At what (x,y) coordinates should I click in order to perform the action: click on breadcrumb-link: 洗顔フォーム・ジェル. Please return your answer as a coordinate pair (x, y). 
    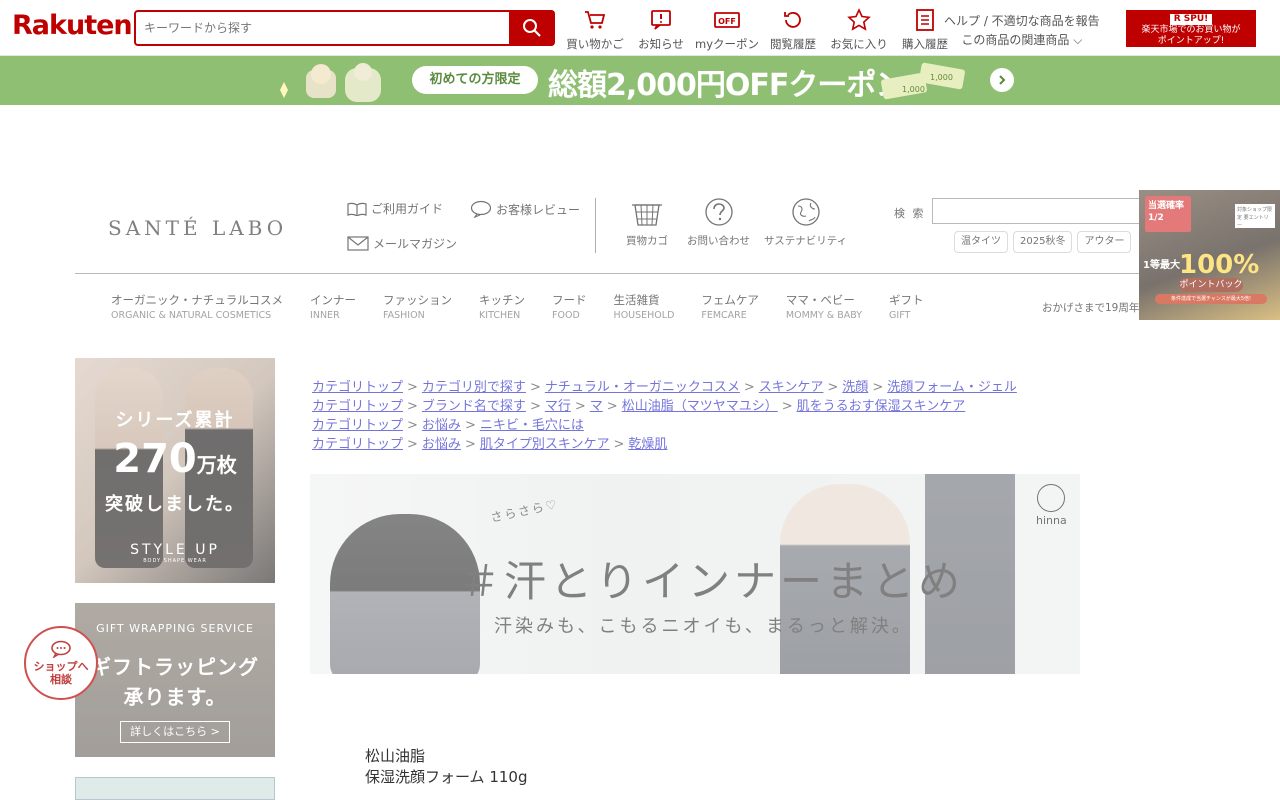
    Looking at the image, I should click on (952, 387).